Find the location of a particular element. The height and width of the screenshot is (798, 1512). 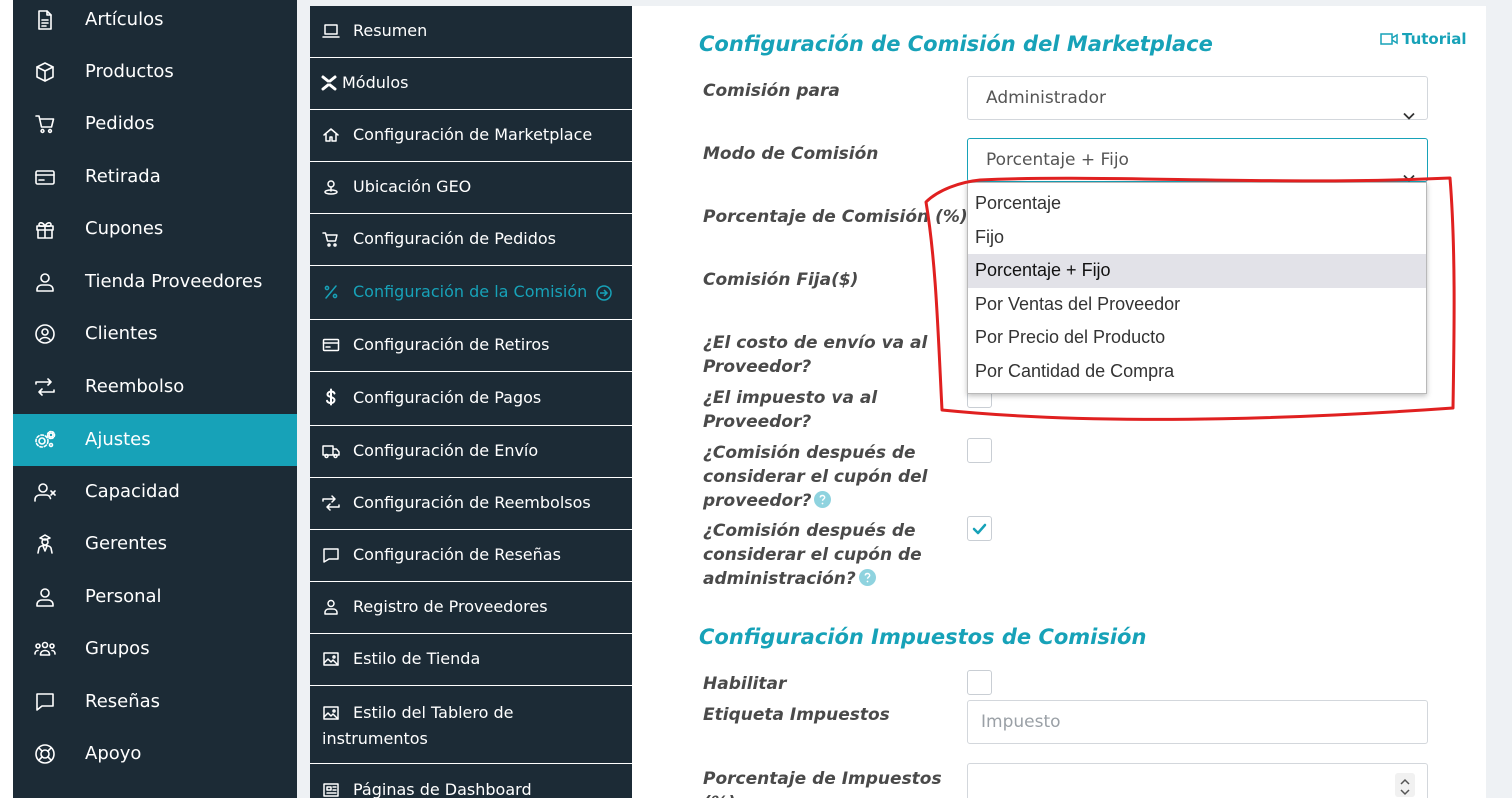

gift-icon is located at coordinates (45, 229).